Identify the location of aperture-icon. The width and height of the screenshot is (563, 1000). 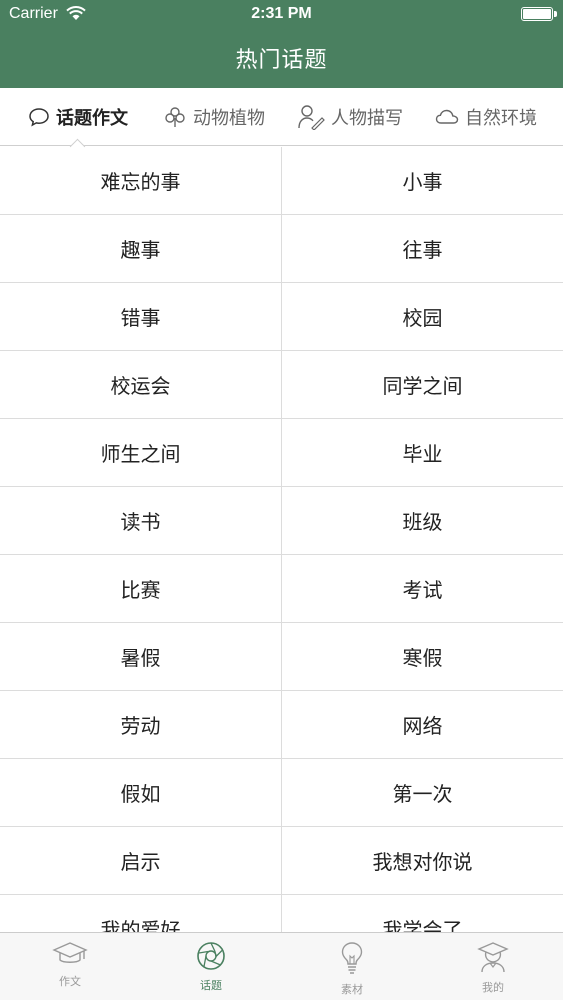
(211, 956).